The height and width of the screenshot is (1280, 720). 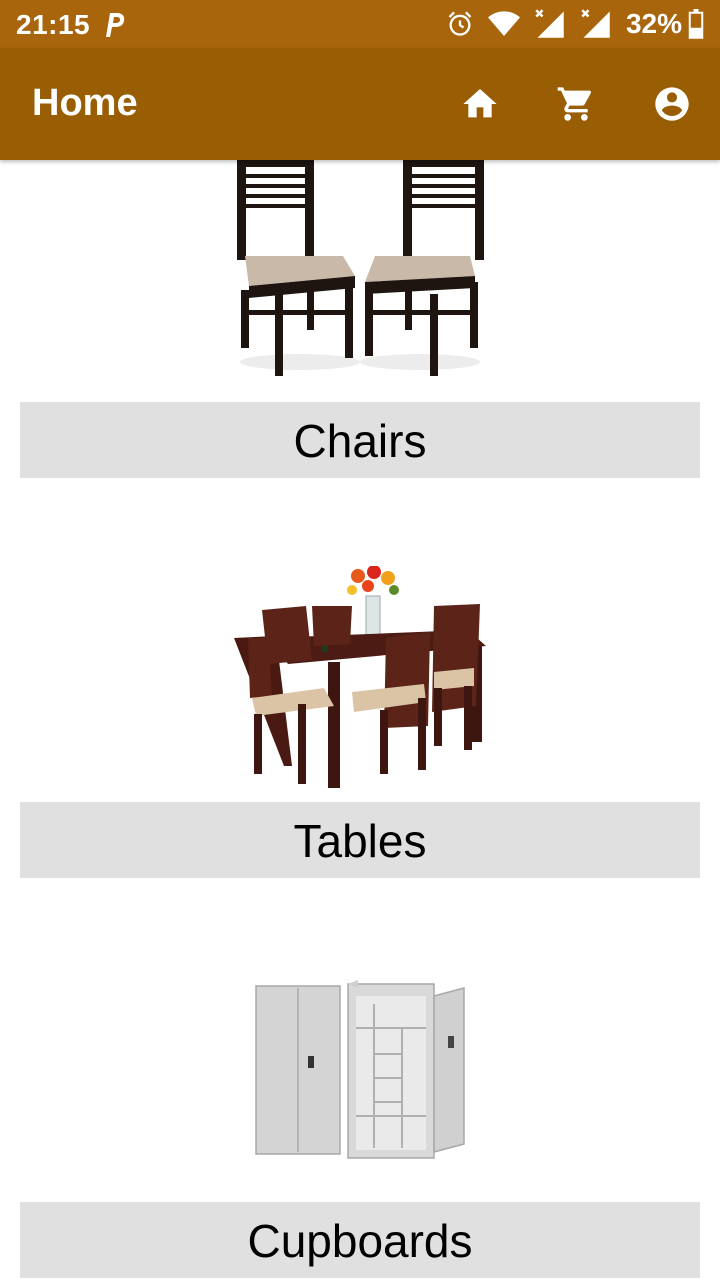 What do you see at coordinates (480, 104) in the screenshot?
I see `home-icon` at bounding box center [480, 104].